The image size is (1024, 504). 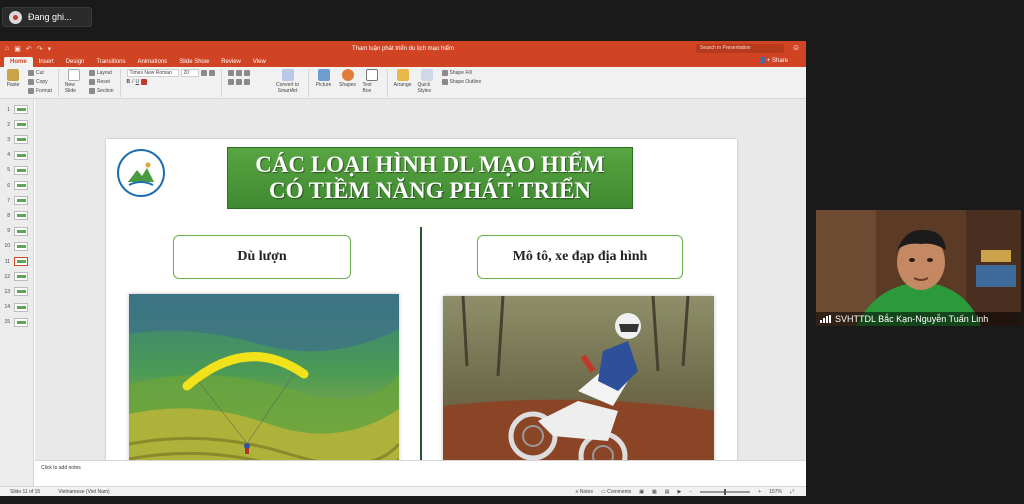 I want to click on notes-pane: Click to add notes, so click(x=420, y=473).